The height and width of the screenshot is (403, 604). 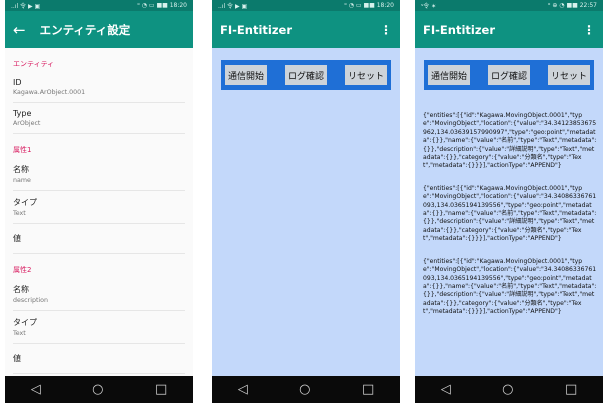 I want to click on section-header-attr1: 属性1, so click(x=22, y=150).